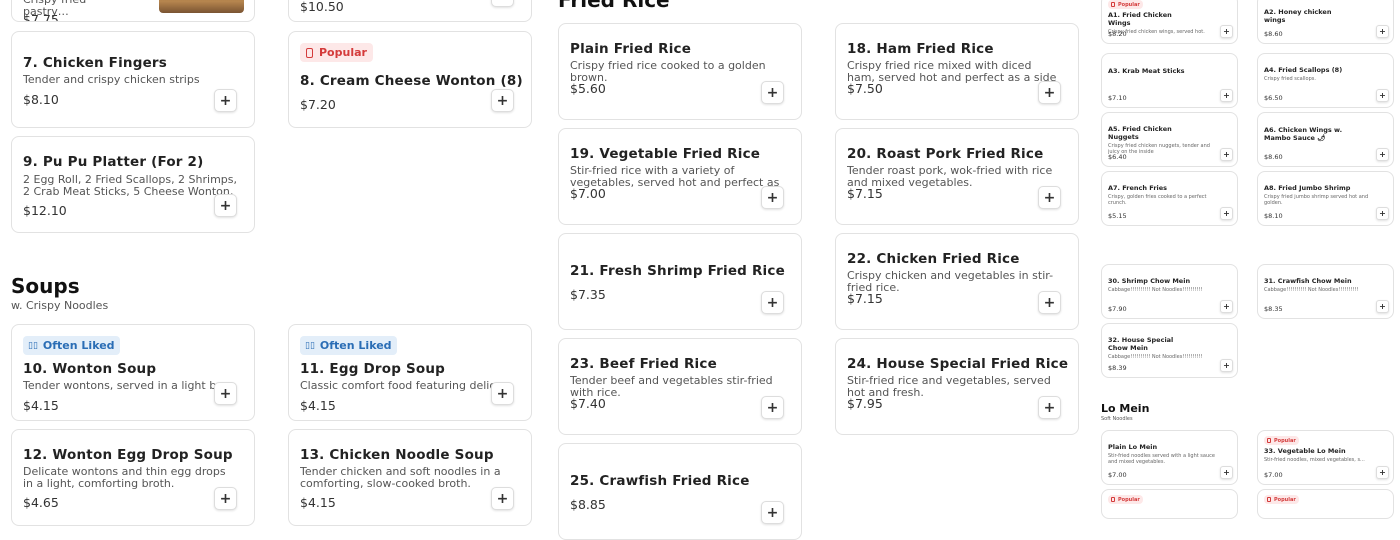  What do you see at coordinates (95, 63) in the screenshot?
I see `item-name: 7. Chicken Fingers` at bounding box center [95, 63].